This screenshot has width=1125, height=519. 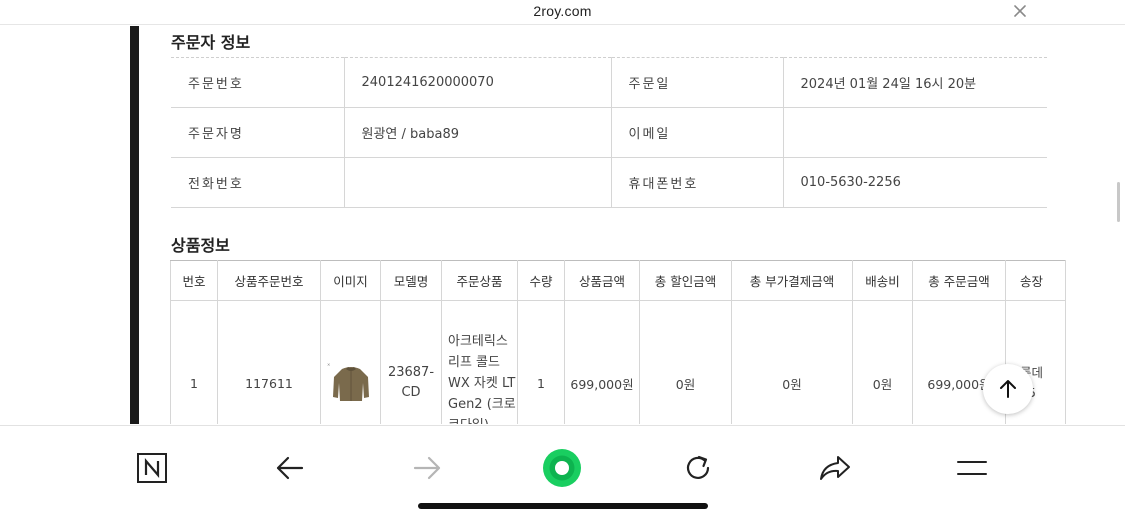 I want to click on reload-icon, so click(x=698, y=467).